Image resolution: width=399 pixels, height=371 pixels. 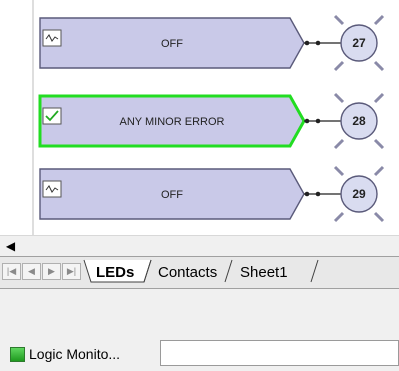 What do you see at coordinates (212, 194) in the screenshot?
I see `led-row-29: OFF 29` at bounding box center [212, 194].